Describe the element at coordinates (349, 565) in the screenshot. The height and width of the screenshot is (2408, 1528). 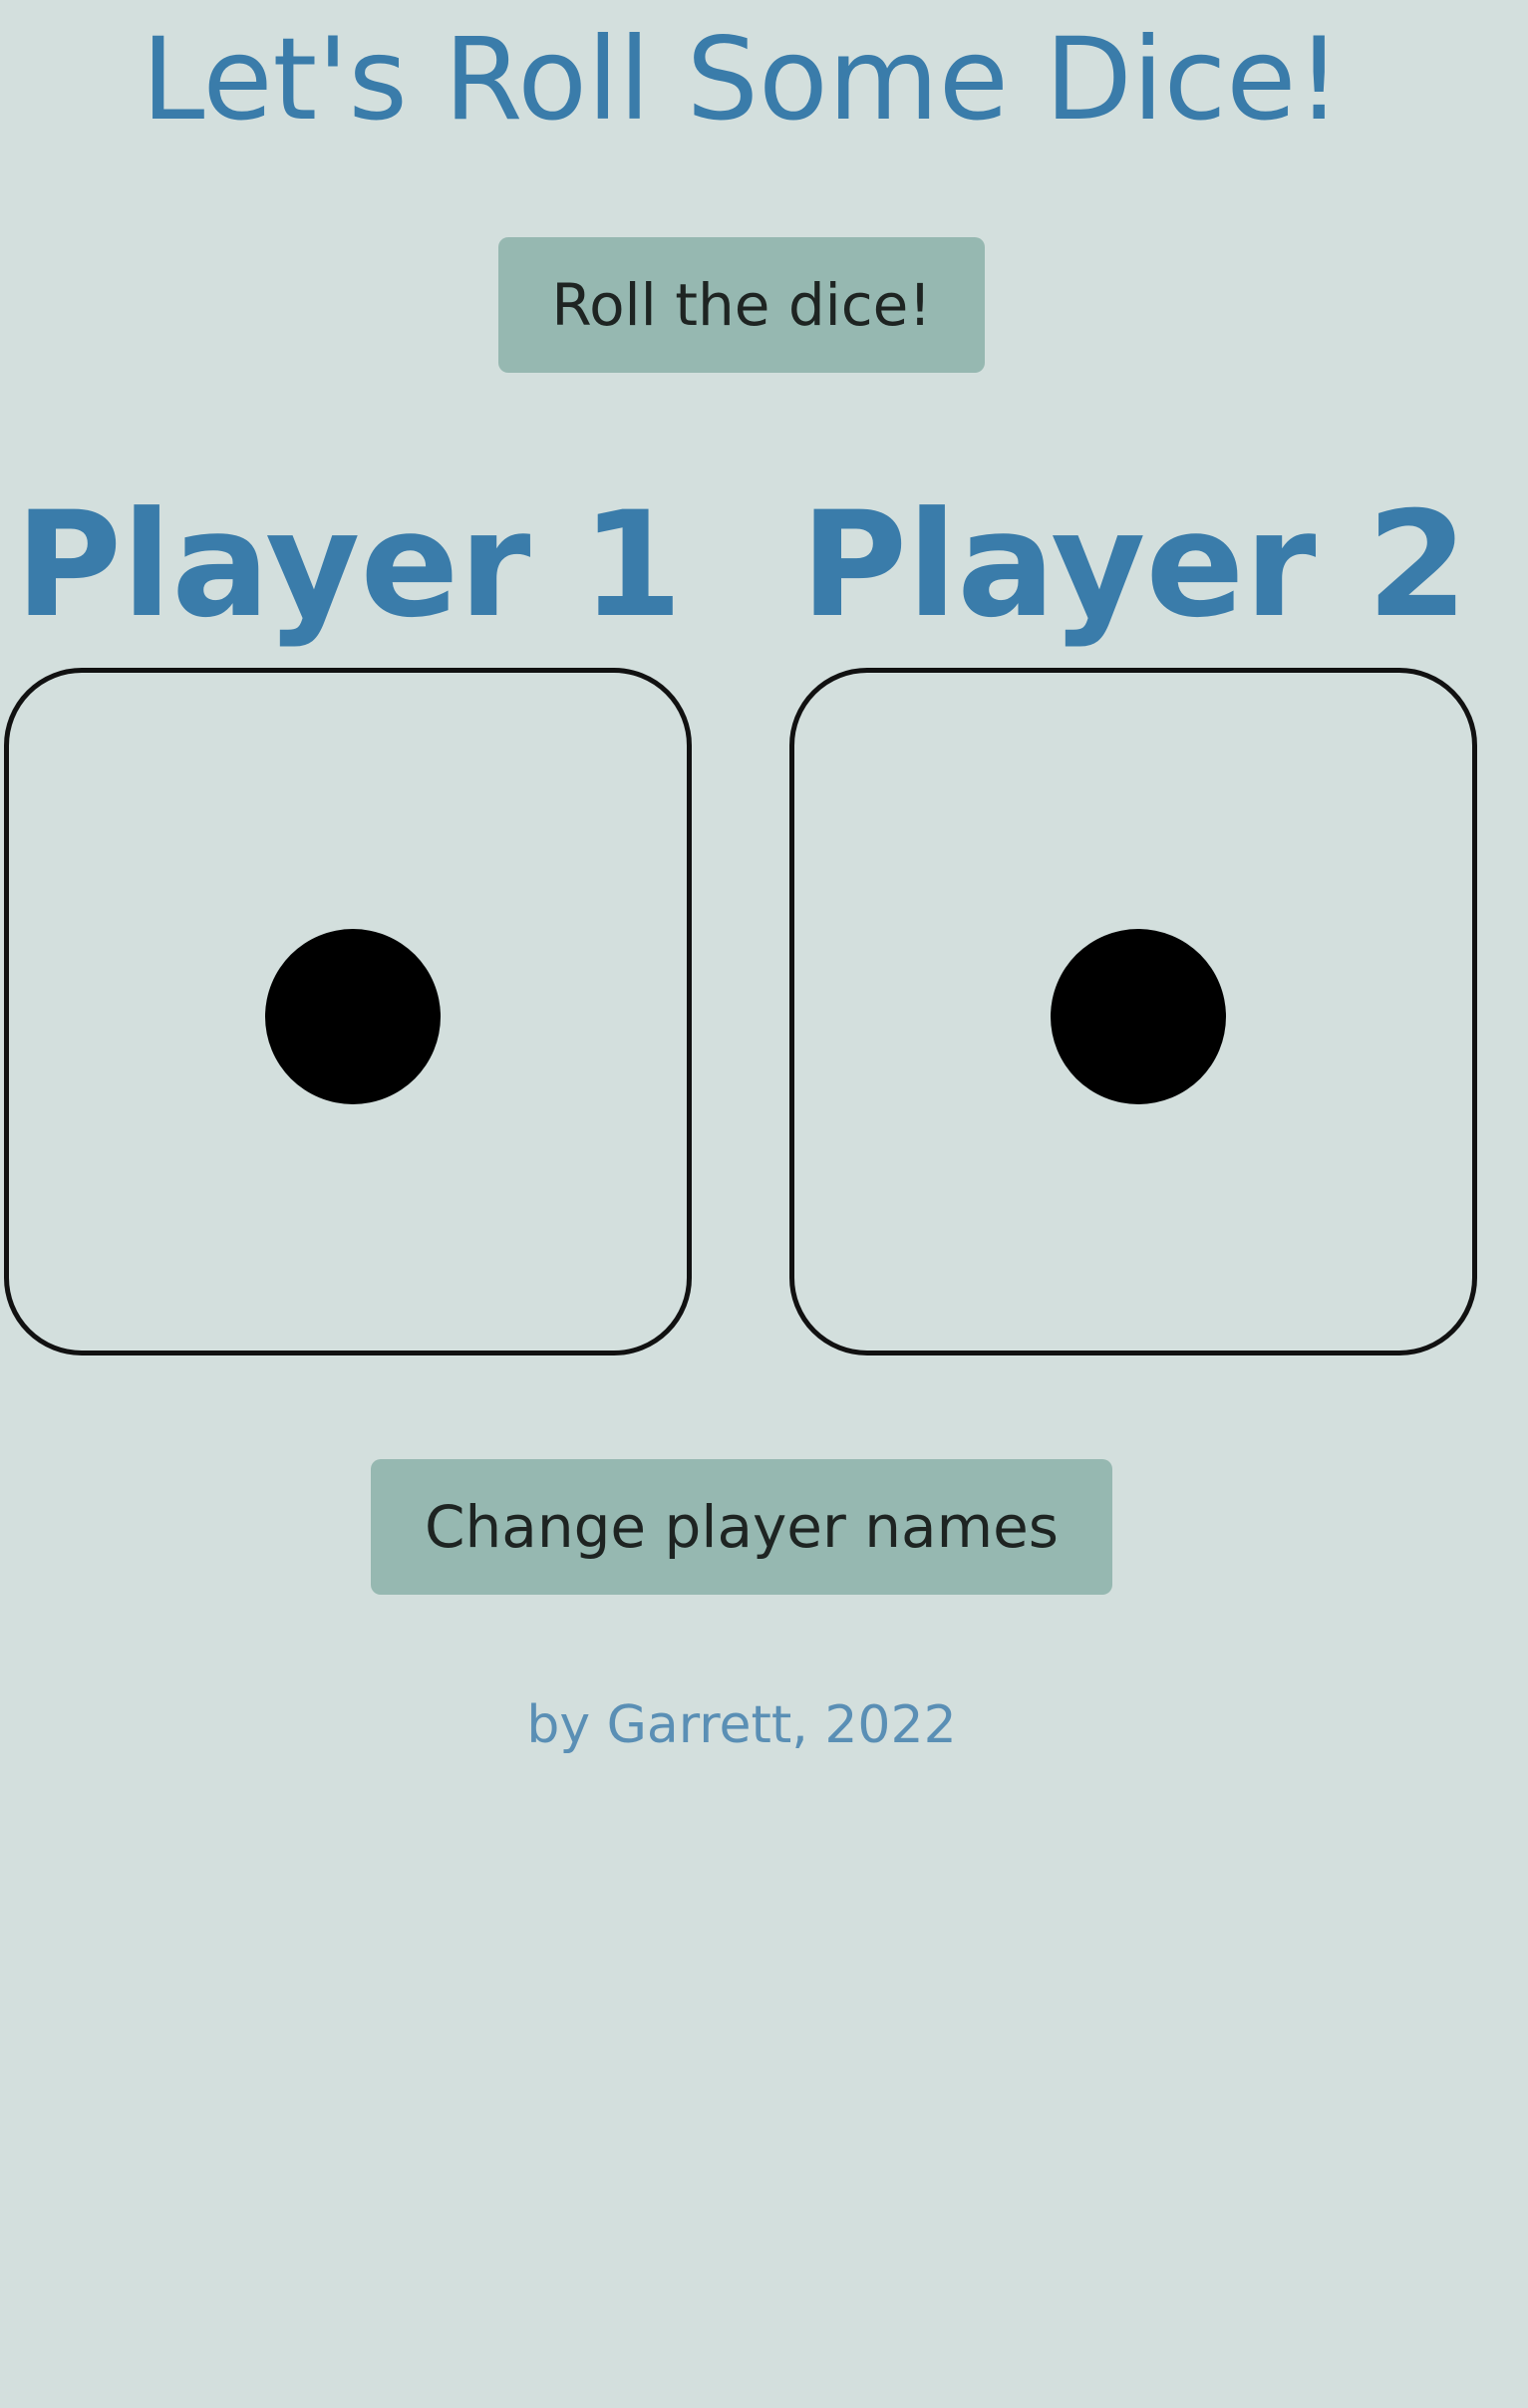
I see `player-1-name: Player 1` at that location.